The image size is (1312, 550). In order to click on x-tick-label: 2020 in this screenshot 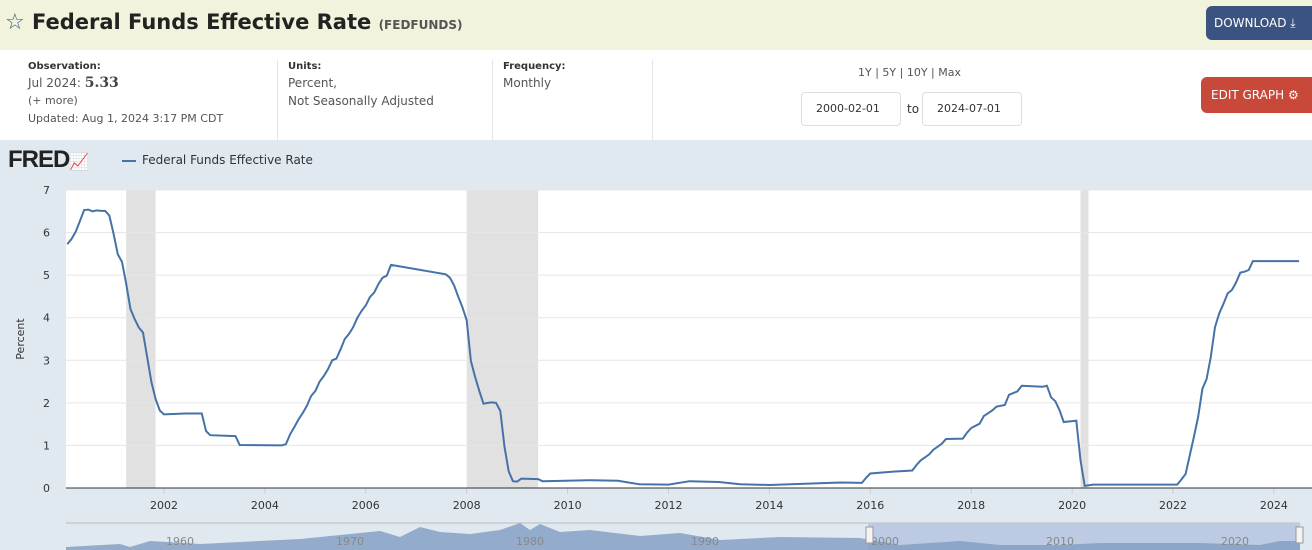, I will do `click(1072, 505)`.